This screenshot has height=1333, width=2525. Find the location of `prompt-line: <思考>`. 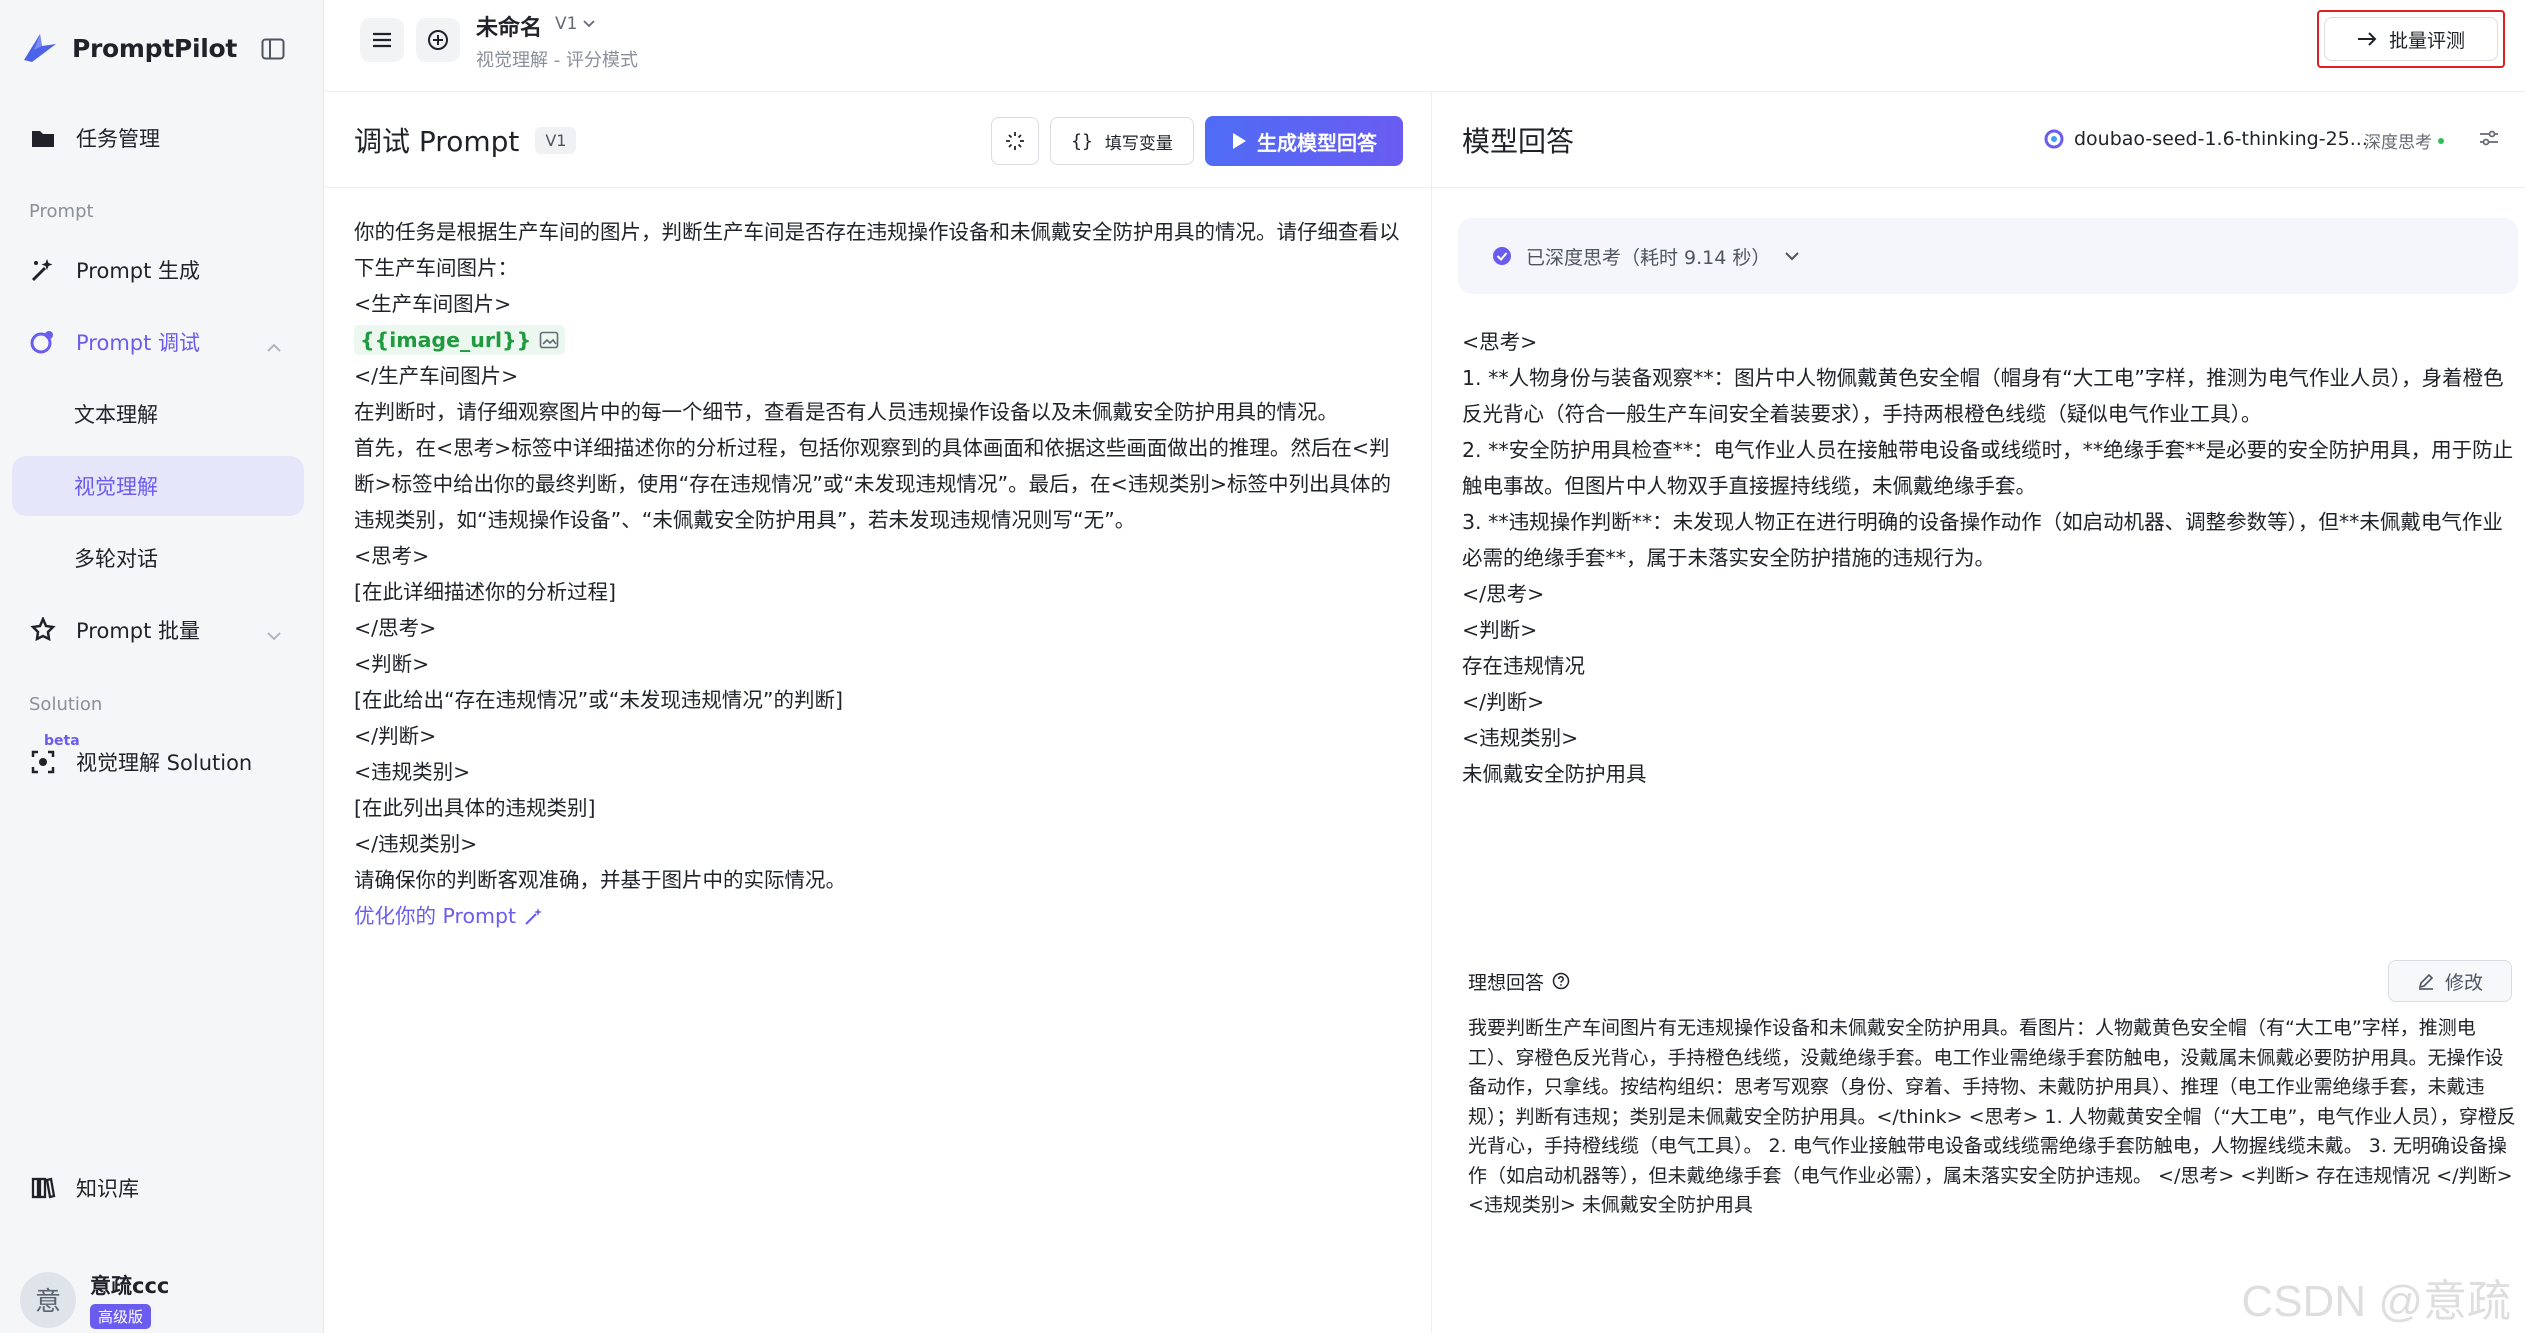

prompt-line: <思考> is located at coordinates (392, 556).